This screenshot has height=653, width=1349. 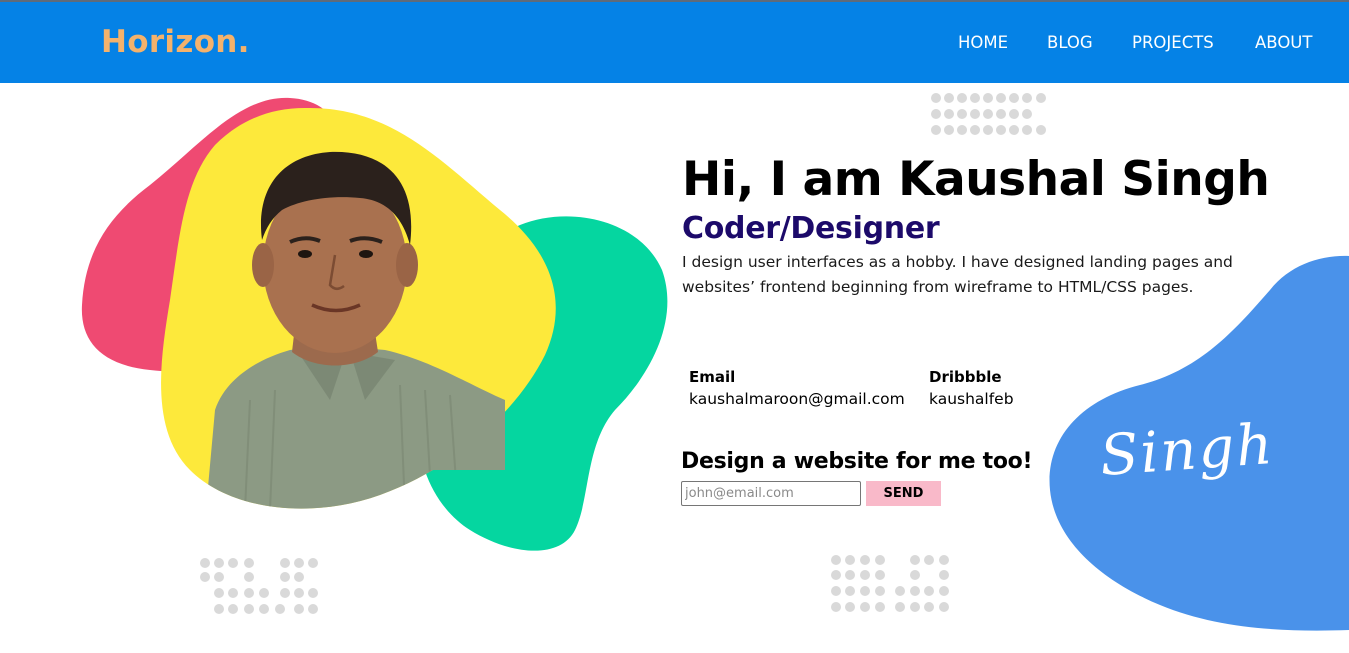 I want to click on hero-title: Hi, I am Kaushal Singh, so click(x=976, y=179).